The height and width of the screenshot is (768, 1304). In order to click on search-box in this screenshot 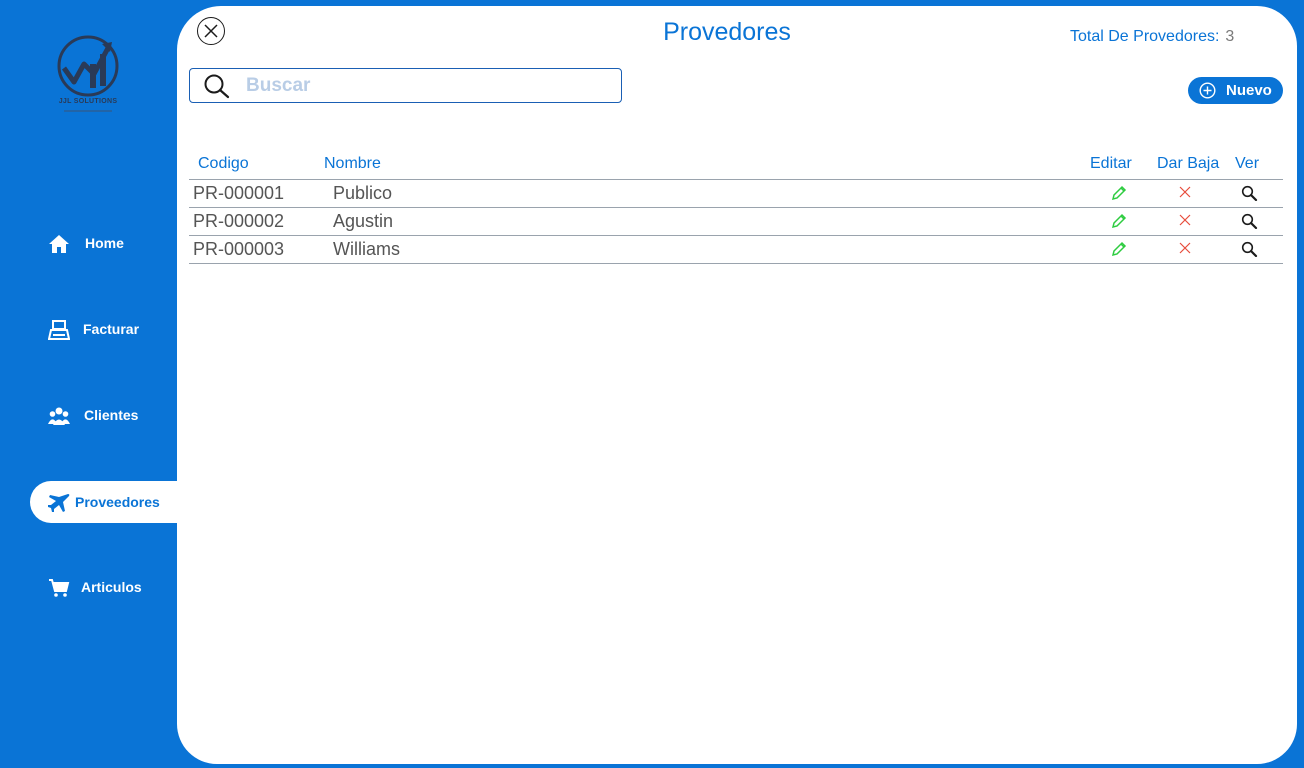, I will do `click(405, 85)`.